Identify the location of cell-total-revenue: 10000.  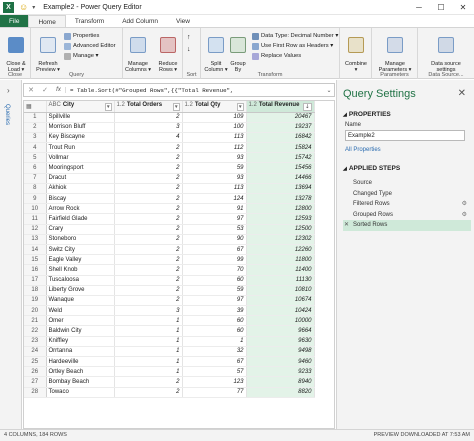
(280, 321).